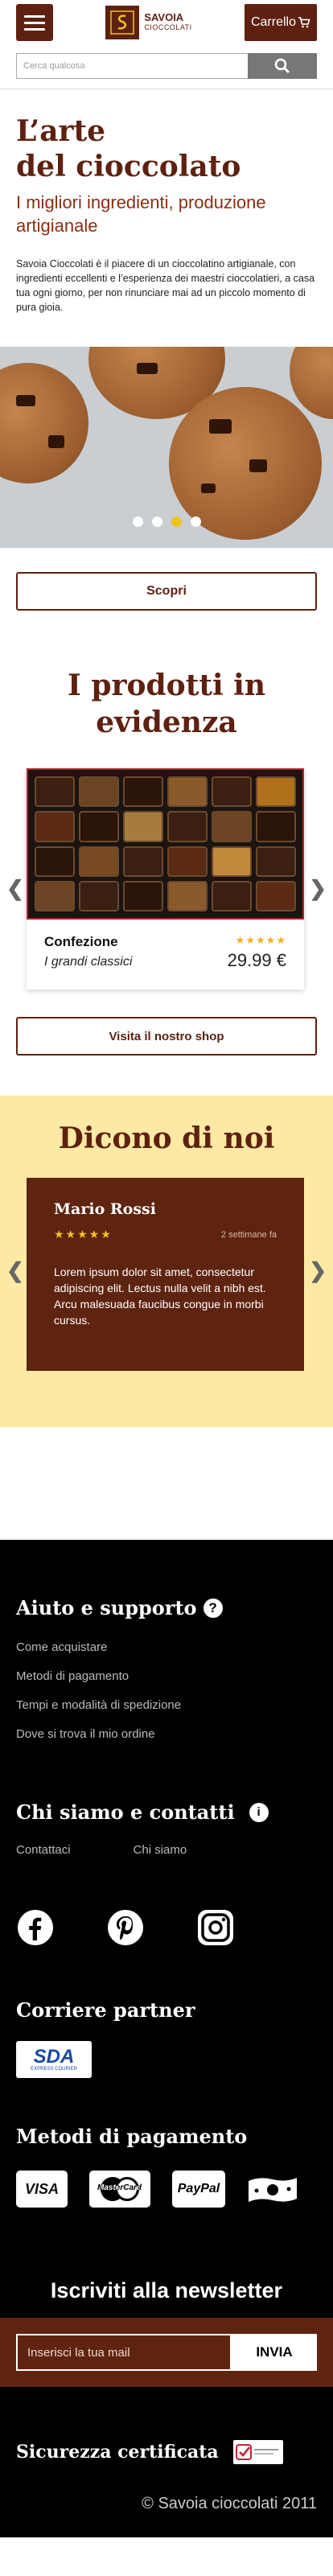 The image size is (333, 2576). What do you see at coordinates (166, 2290) in the screenshot?
I see `newsletter-title: Iscriviti alla newsletter` at bounding box center [166, 2290].